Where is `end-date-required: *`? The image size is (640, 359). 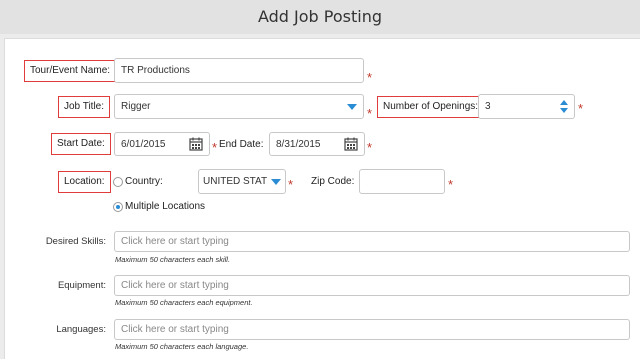 end-date-required: * is located at coordinates (370, 147).